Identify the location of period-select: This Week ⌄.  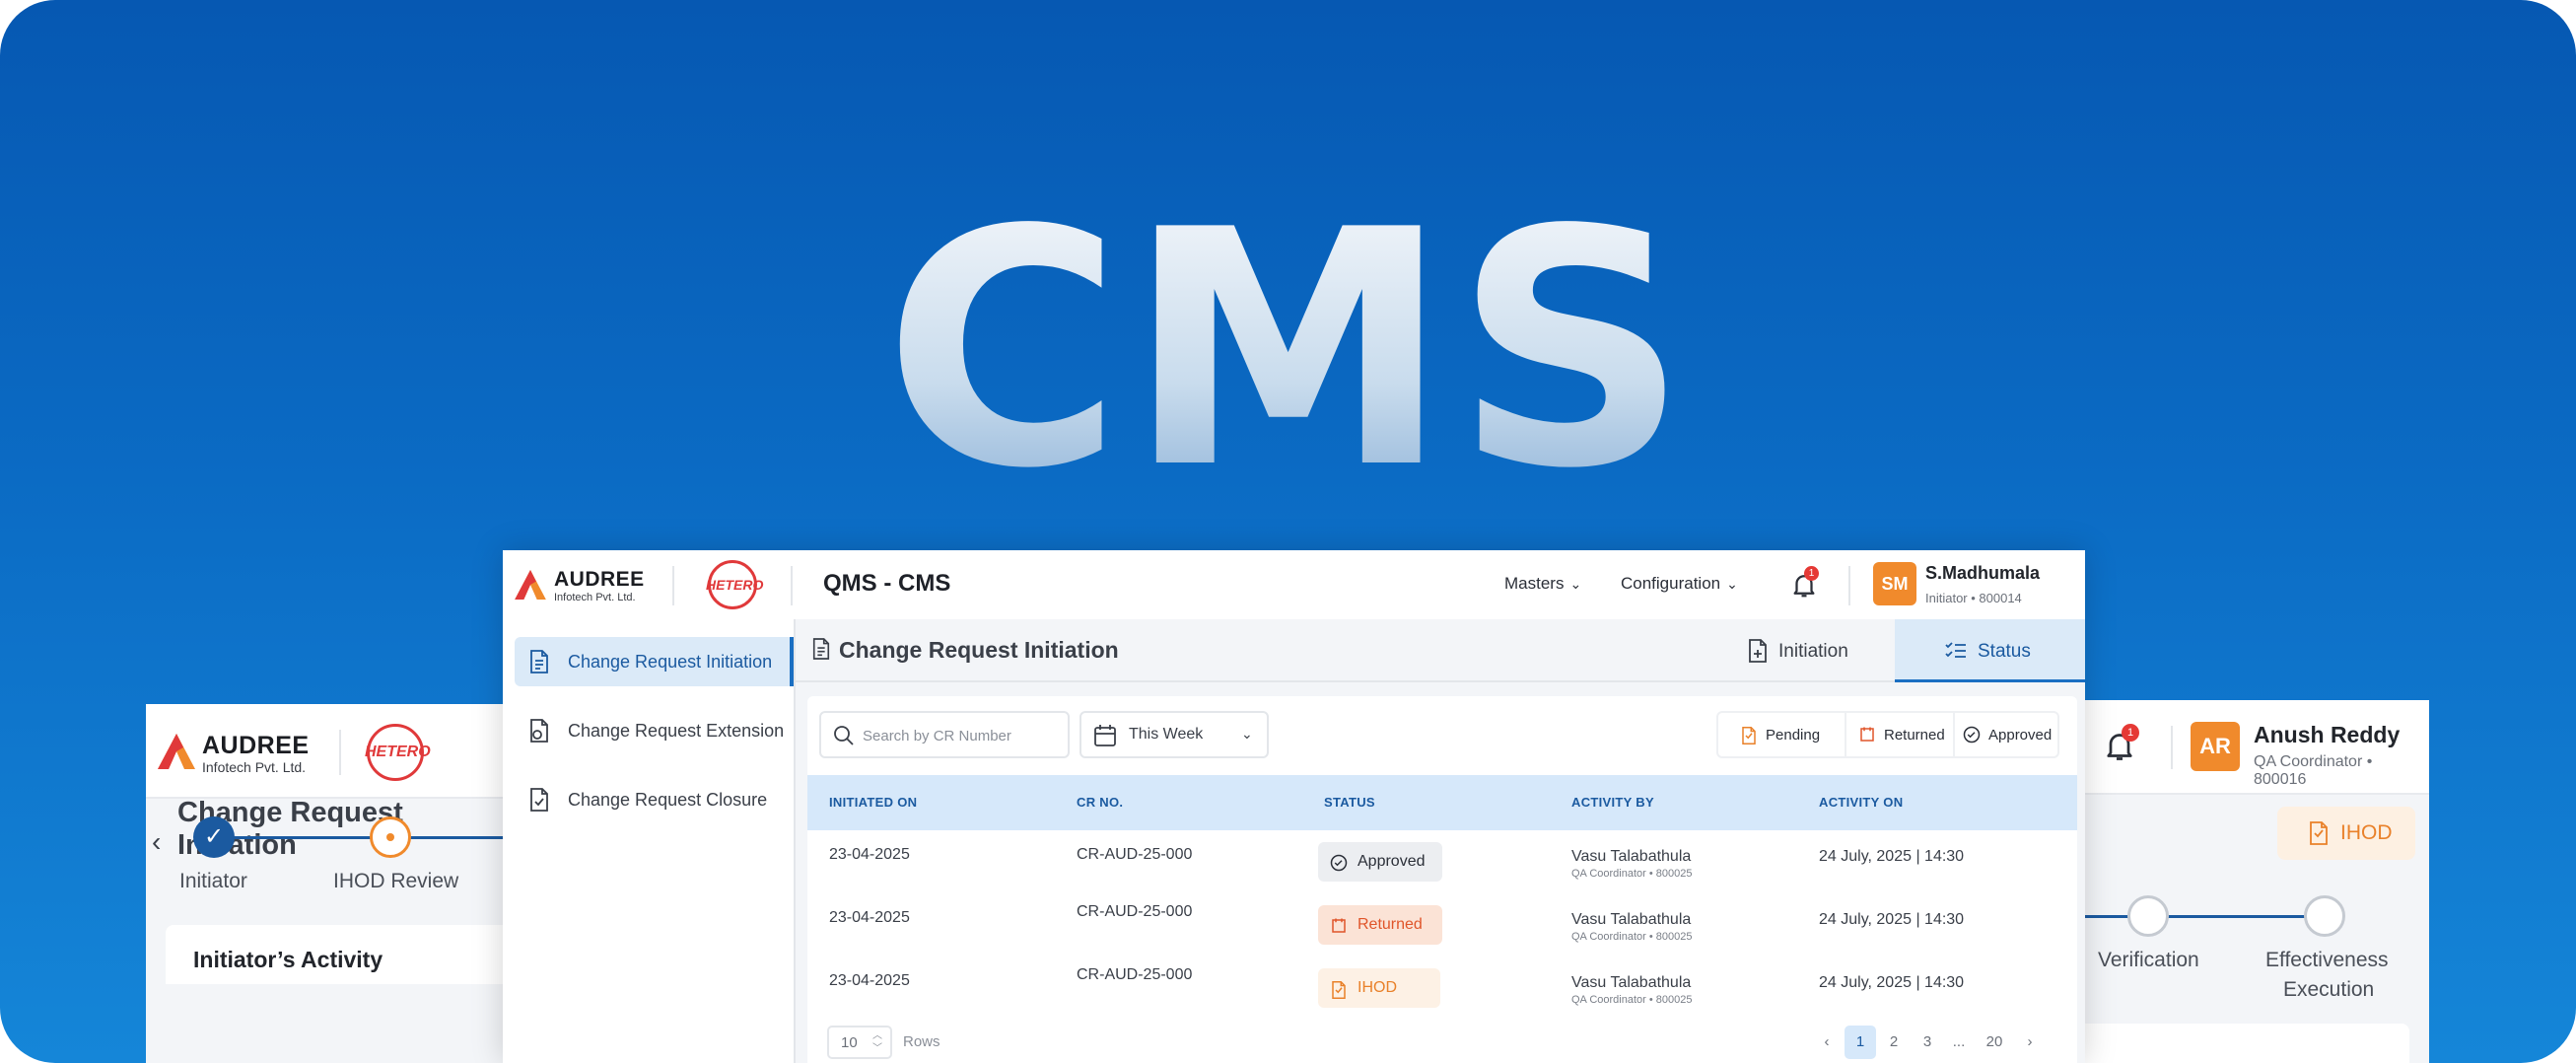
(1174, 735).